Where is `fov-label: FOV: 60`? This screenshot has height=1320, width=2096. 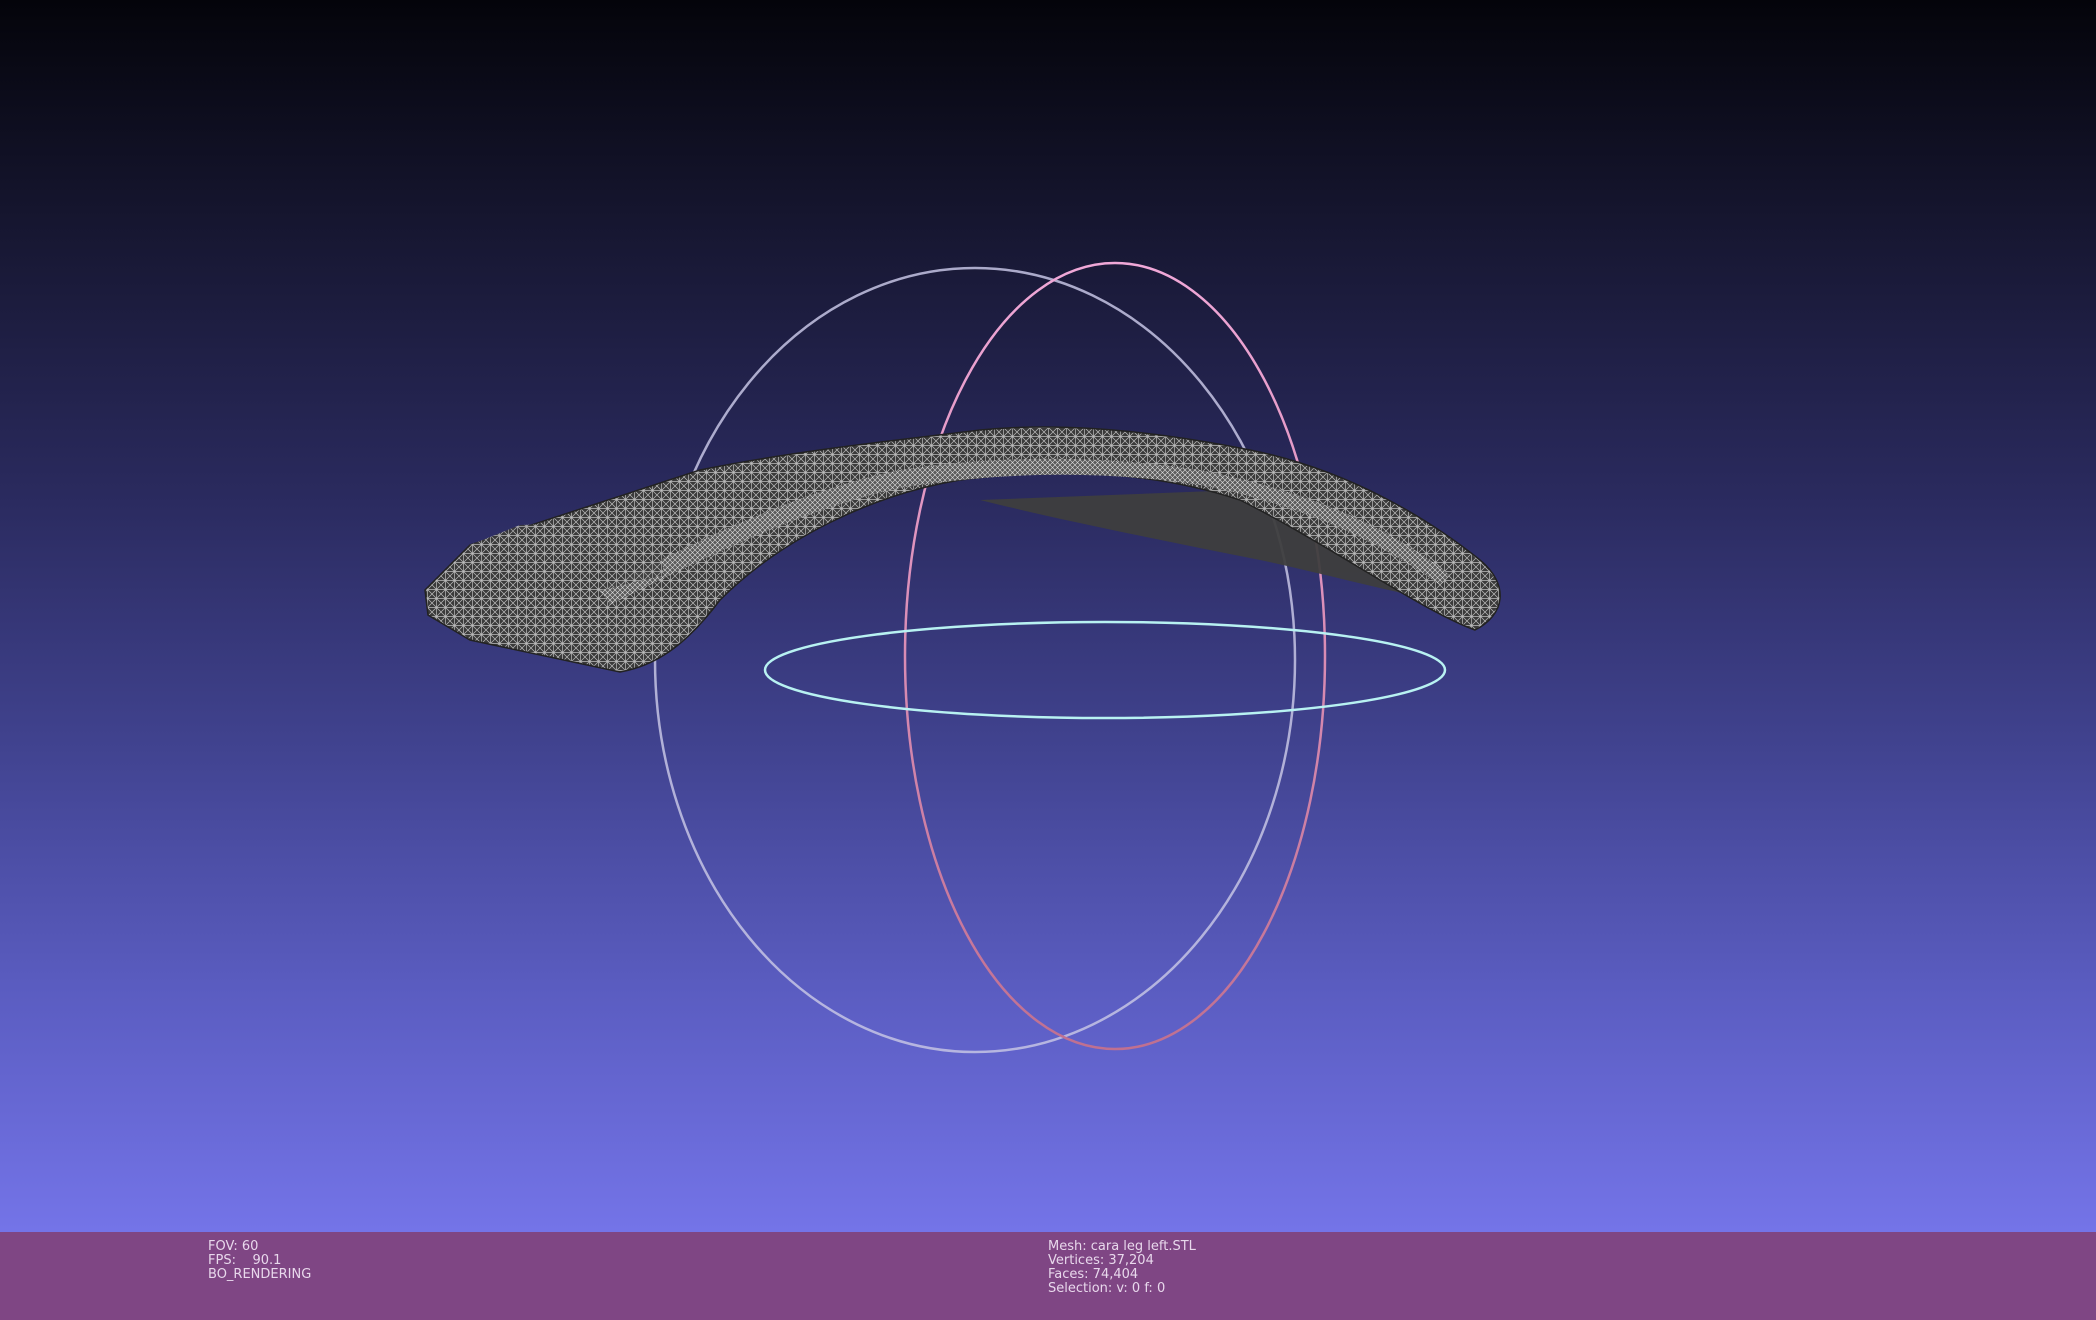 fov-label: FOV: 60 is located at coordinates (233, 1246).